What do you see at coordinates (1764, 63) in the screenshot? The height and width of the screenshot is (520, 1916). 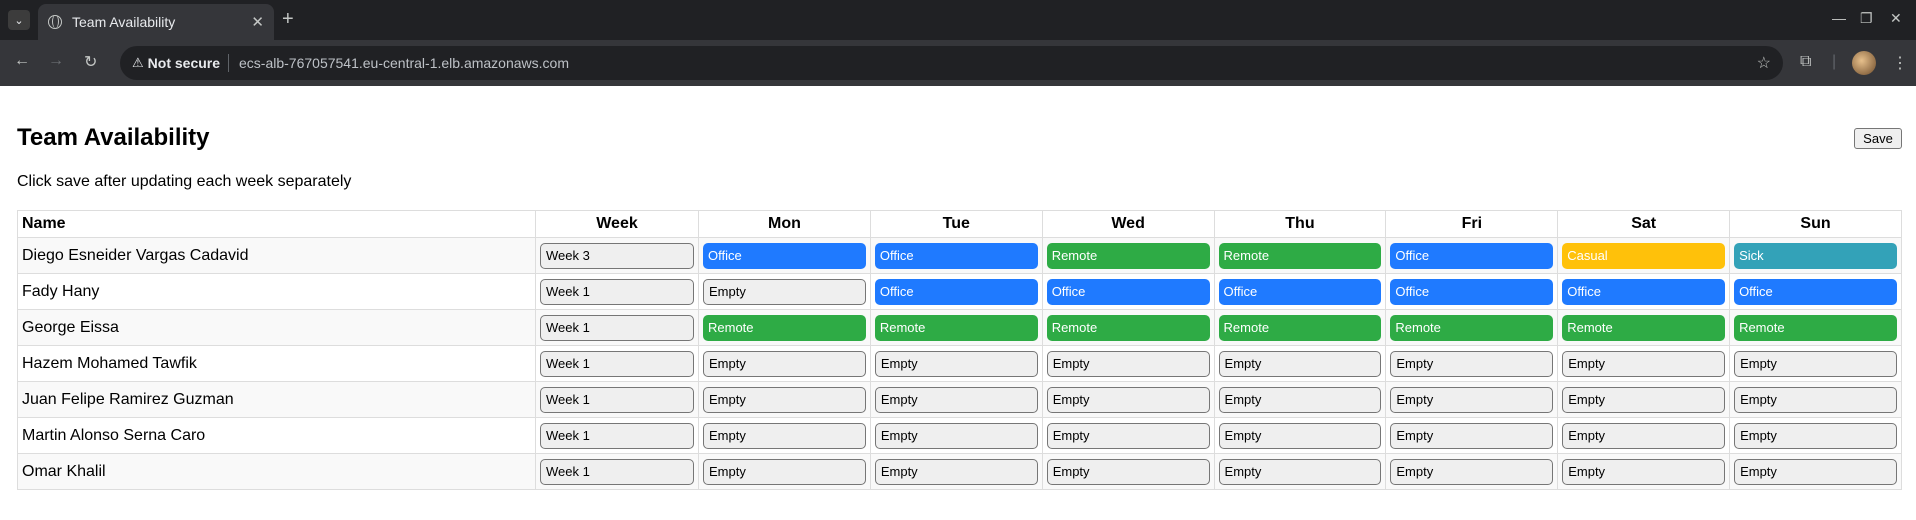 I see `bookmark-star-icon: ☆` at bounding box center [1764, 63].